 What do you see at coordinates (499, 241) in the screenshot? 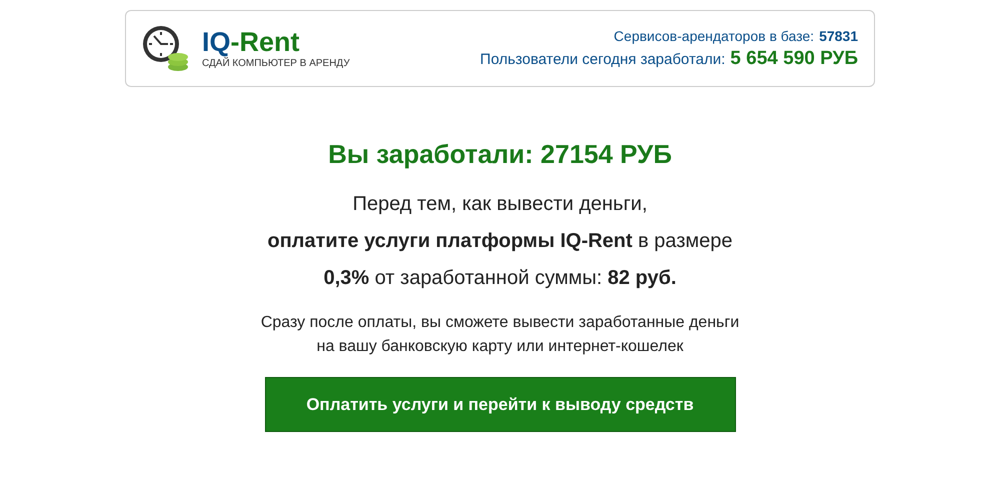
I see `payment-notice: Перед тем, как вывести деньги, оплатите услуги платформы IQ-Rent в размере 0,3% от заработанной суммы: 82 руб.` at bounding box center [499, 241].